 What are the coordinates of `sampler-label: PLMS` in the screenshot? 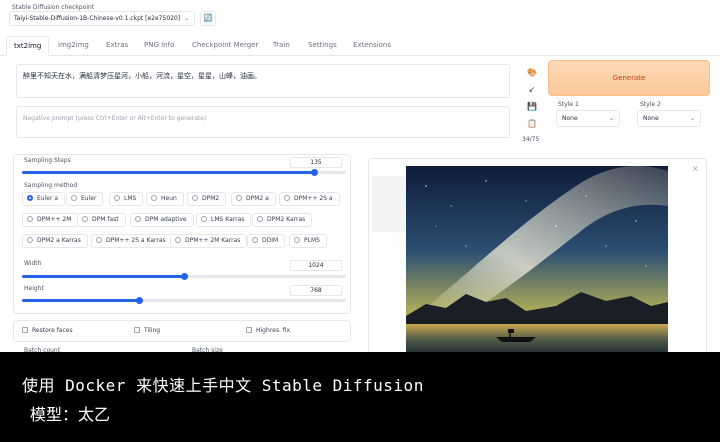 It's located at (312, 240).